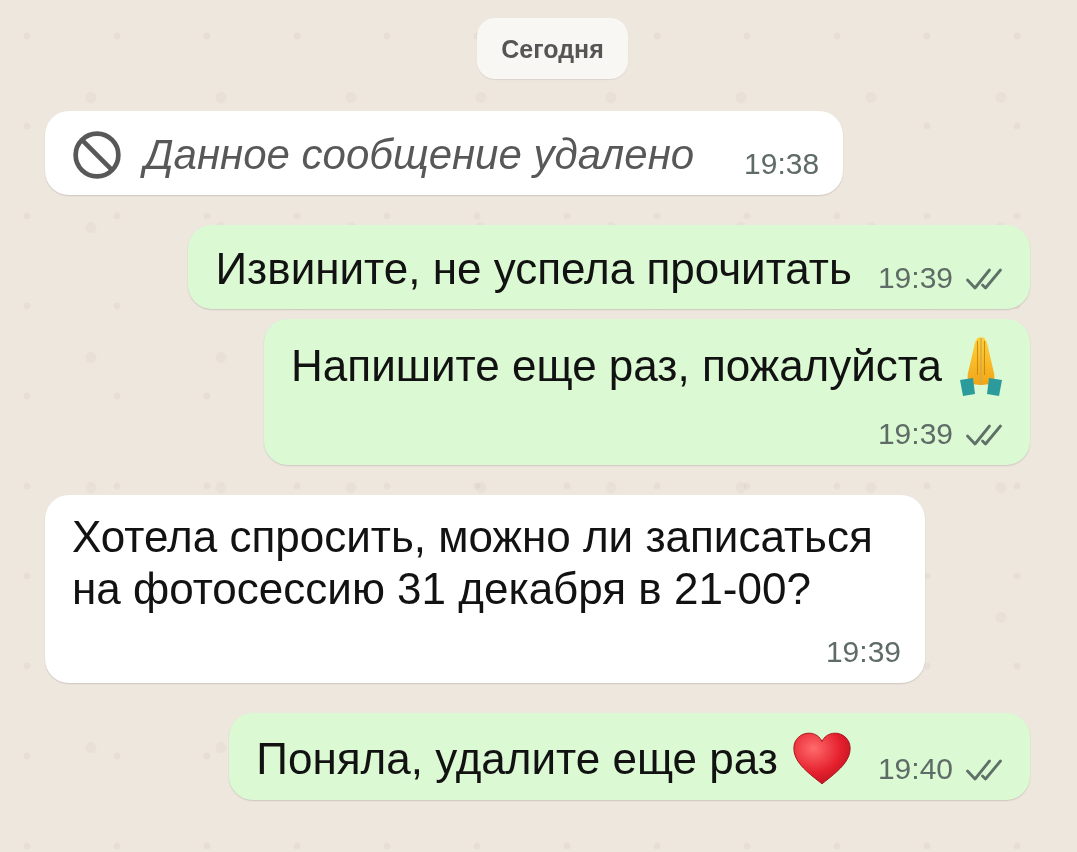 The image size is (1077, 852). Describe the element at coordinates (782, 164) in the screenshot. I see `message-time: 19:38` at that location.